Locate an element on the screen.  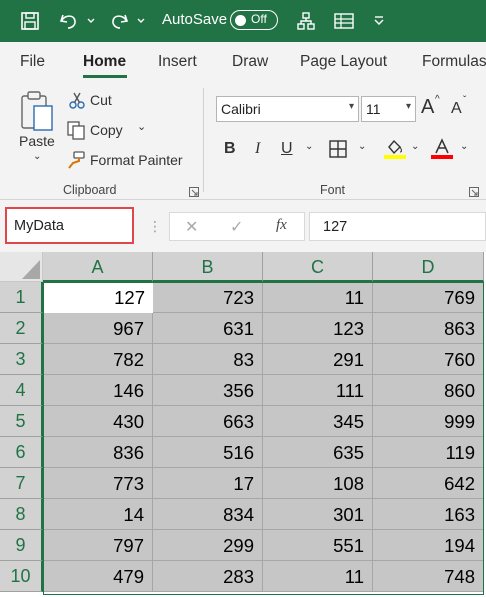
paste-label: Paste is located at coordinates (37, 141).